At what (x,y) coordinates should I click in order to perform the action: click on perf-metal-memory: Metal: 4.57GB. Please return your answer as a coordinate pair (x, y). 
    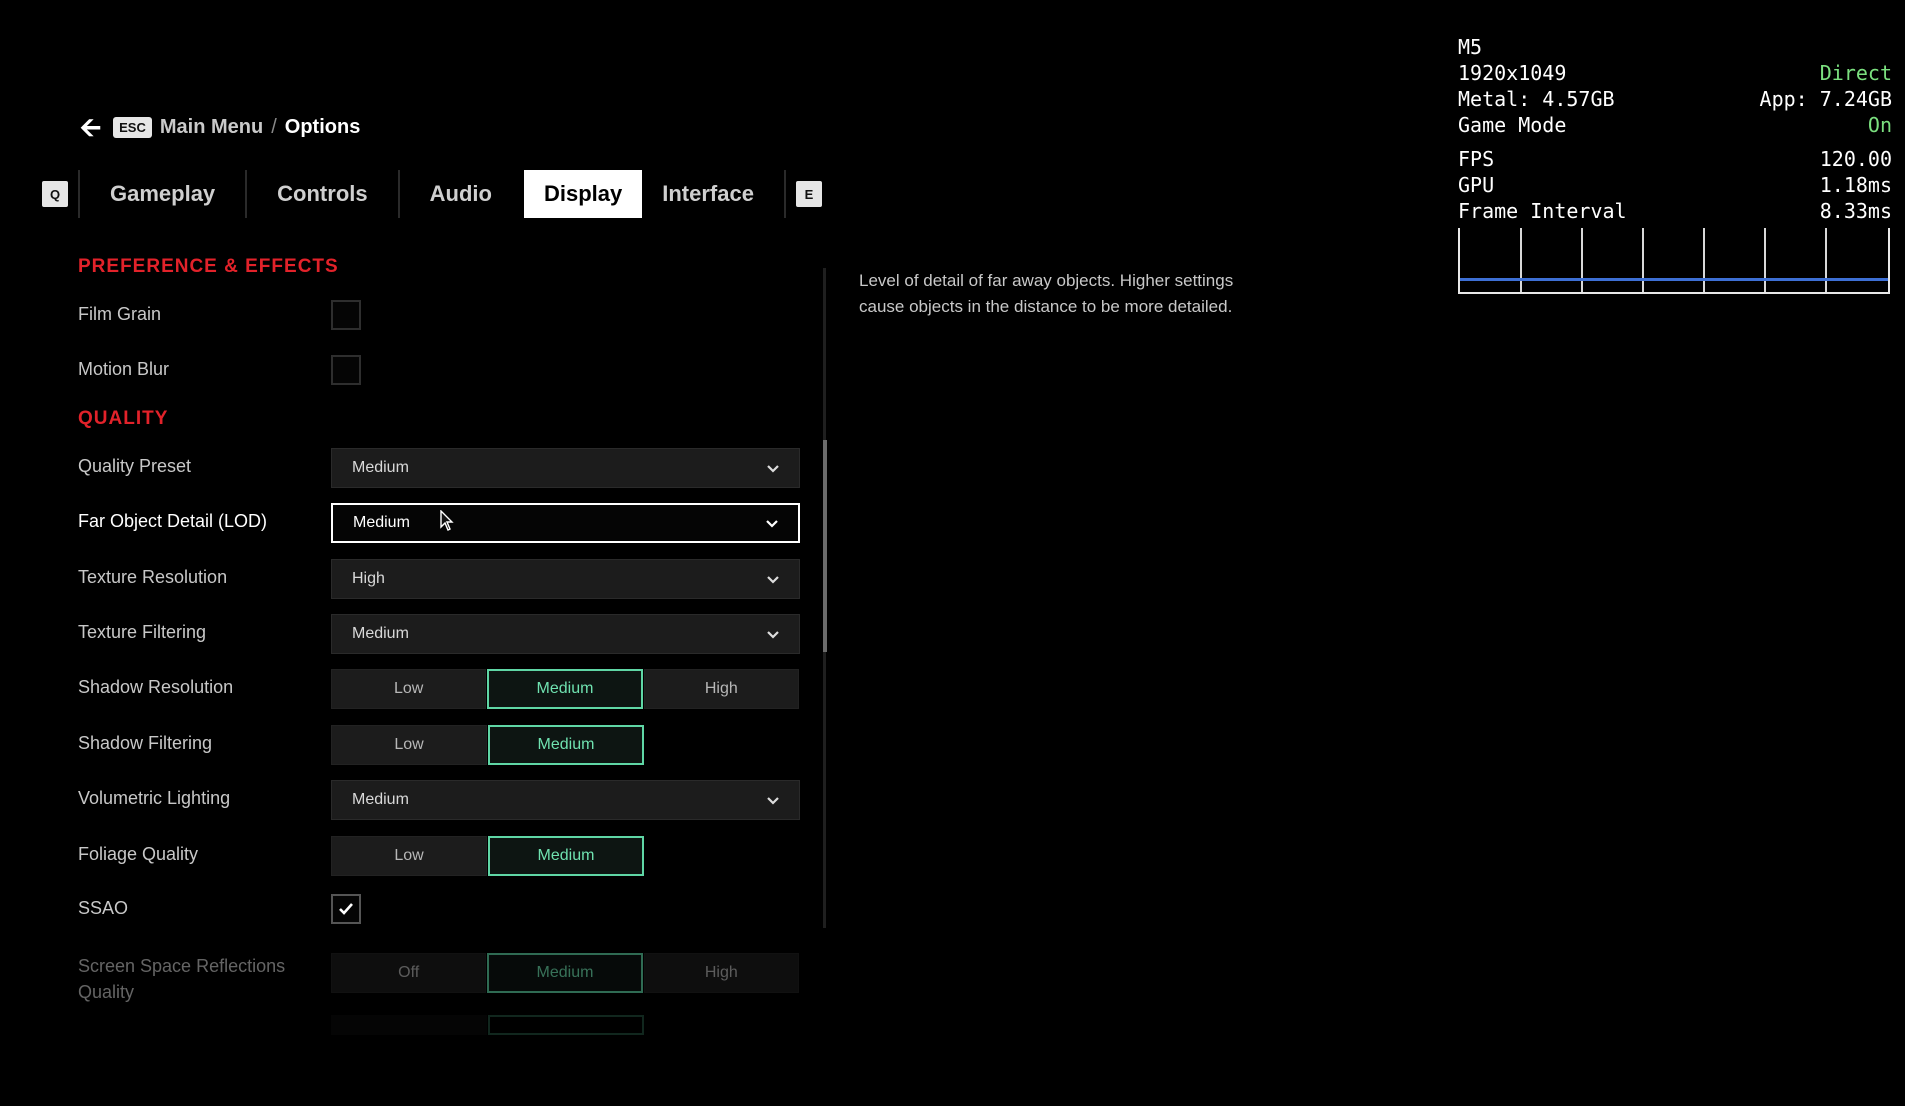
    Looking at the image, I should click on (1536, 99).